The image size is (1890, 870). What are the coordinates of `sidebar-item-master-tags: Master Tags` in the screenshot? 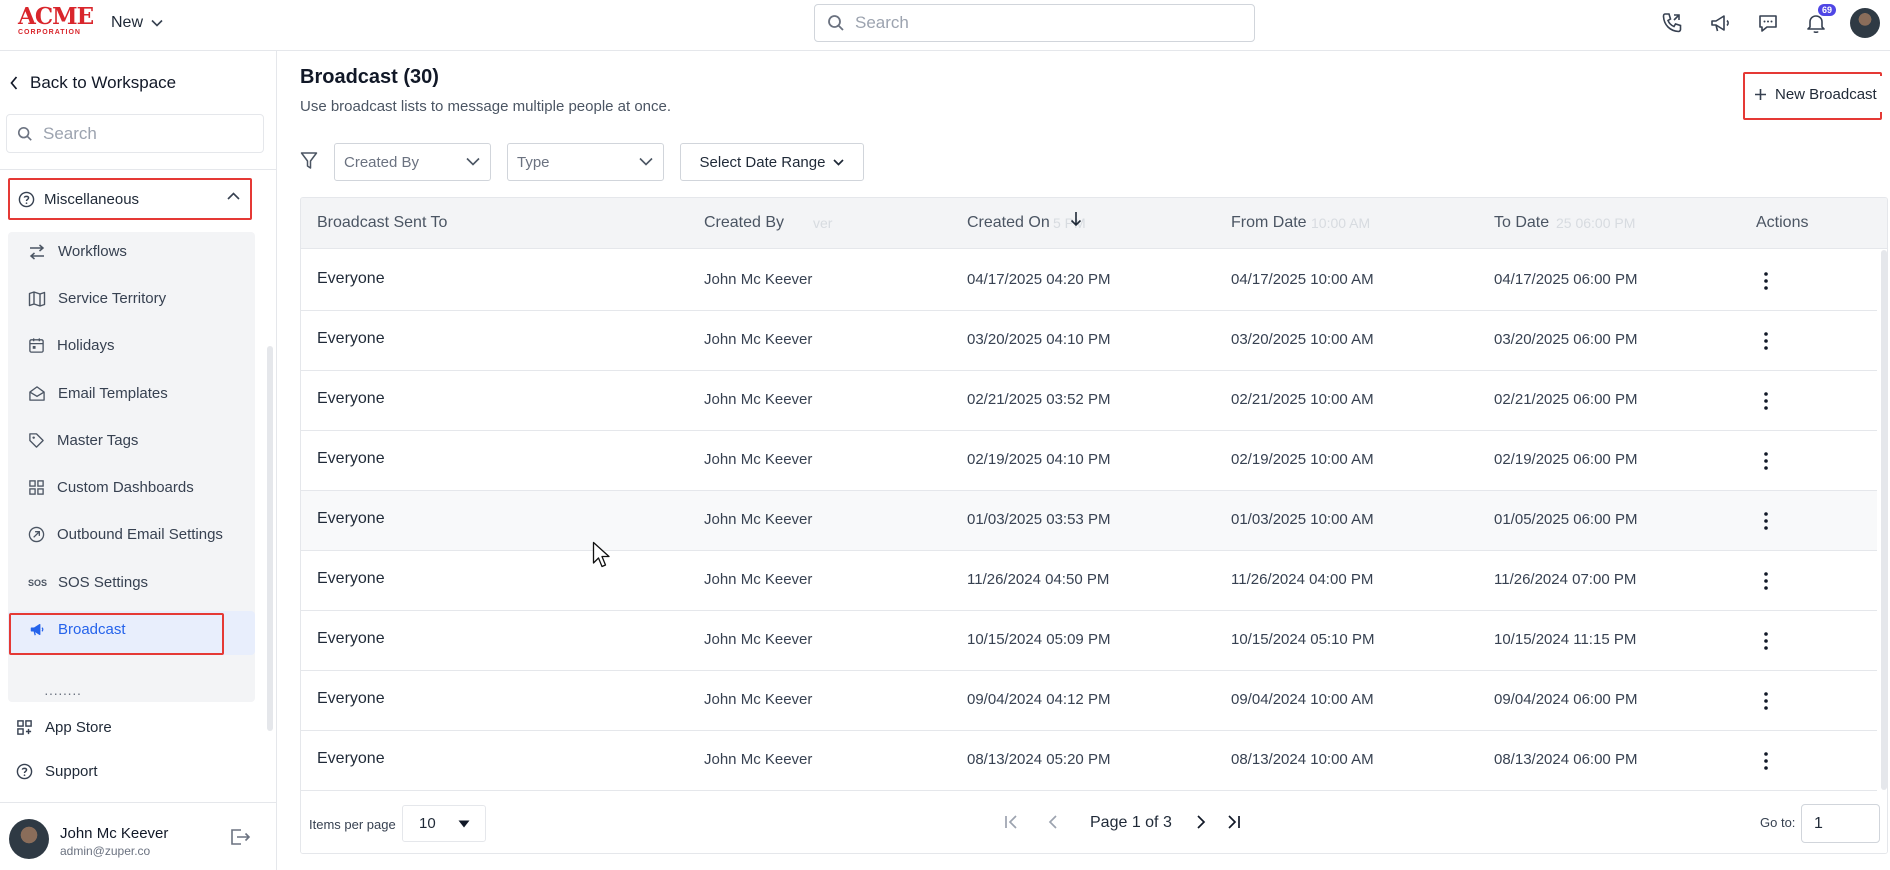 It's located at (83, 440).